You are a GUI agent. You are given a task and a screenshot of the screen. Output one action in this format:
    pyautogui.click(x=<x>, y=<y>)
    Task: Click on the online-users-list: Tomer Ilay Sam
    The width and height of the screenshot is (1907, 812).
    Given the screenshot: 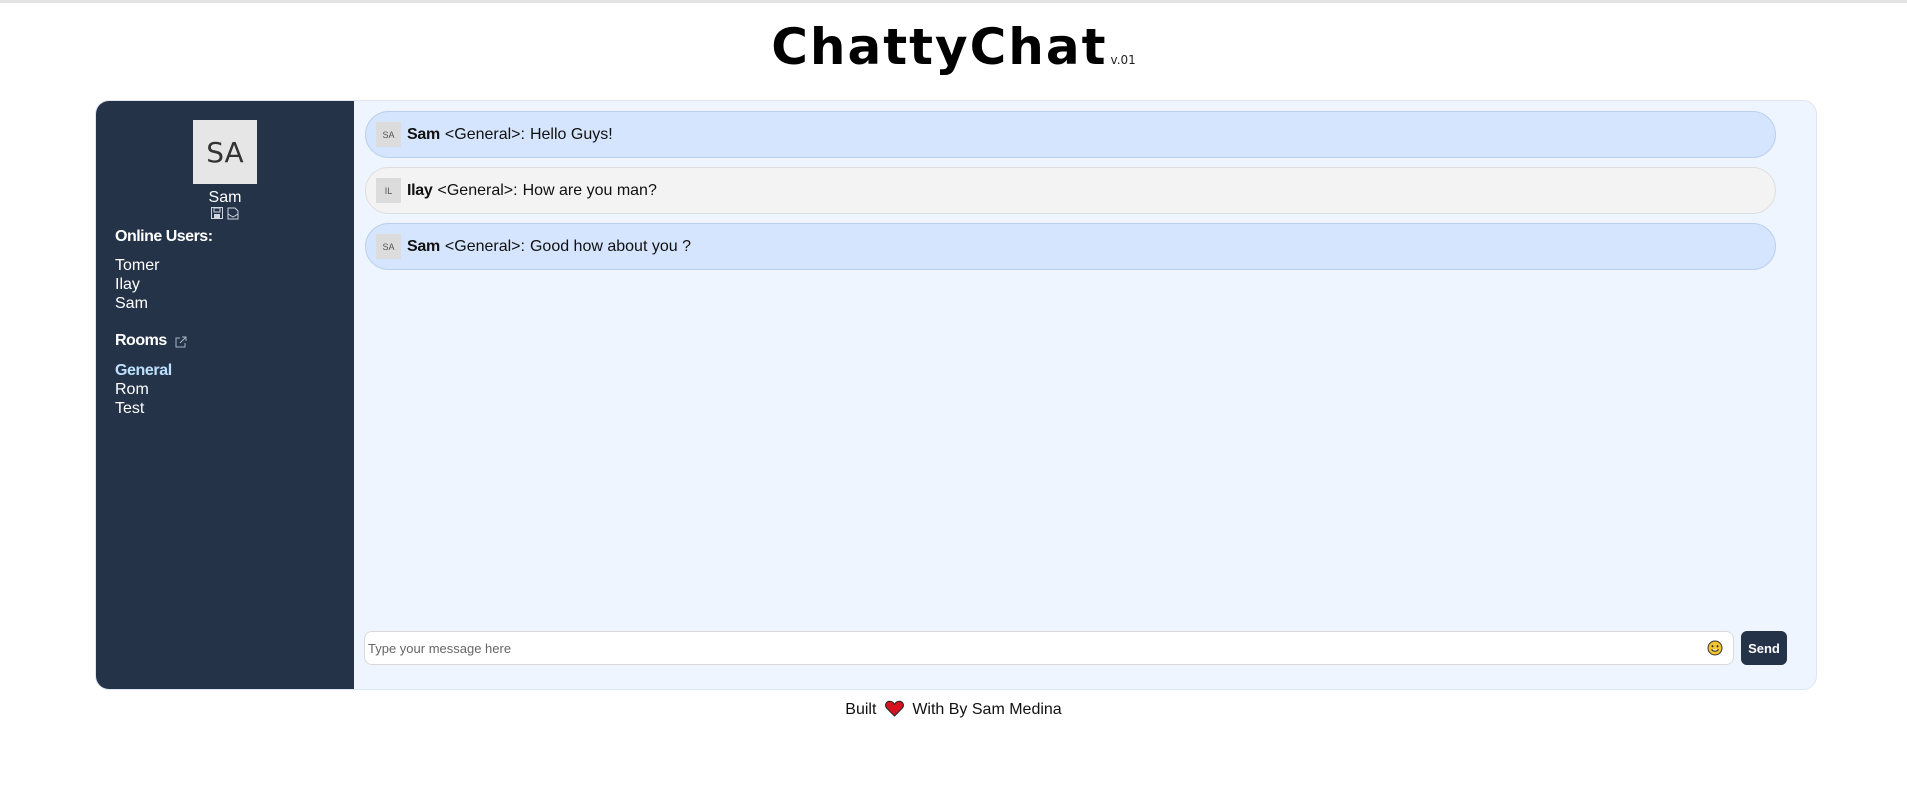 What is the action you would take?
    pyautogui.click(x=137, y=284)
    